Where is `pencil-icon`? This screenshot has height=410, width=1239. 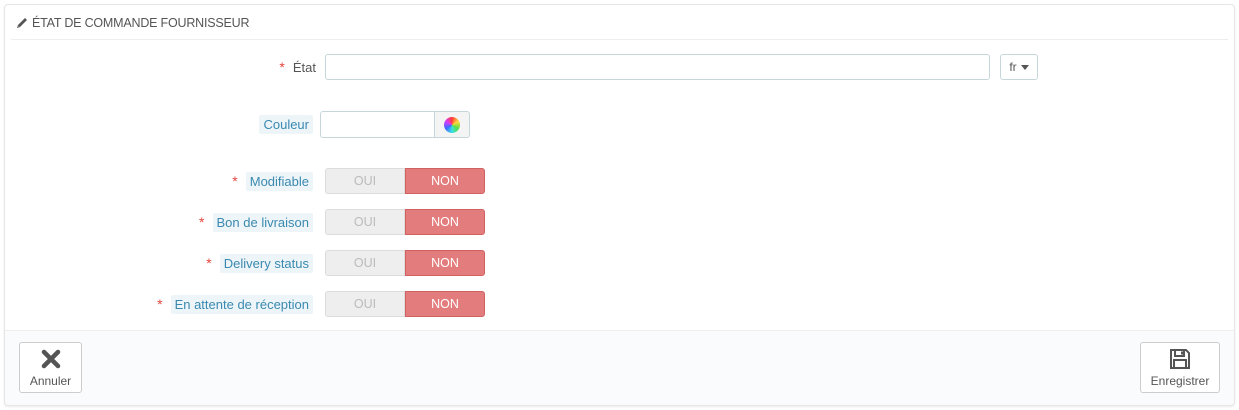 pencil-icon is located at coordinates (22, 23).